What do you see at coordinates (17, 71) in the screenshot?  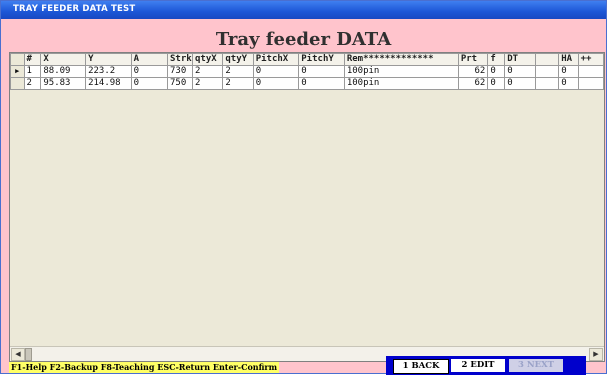 I see `current-row-indicator: ▶` at bounding box center [17, 71].